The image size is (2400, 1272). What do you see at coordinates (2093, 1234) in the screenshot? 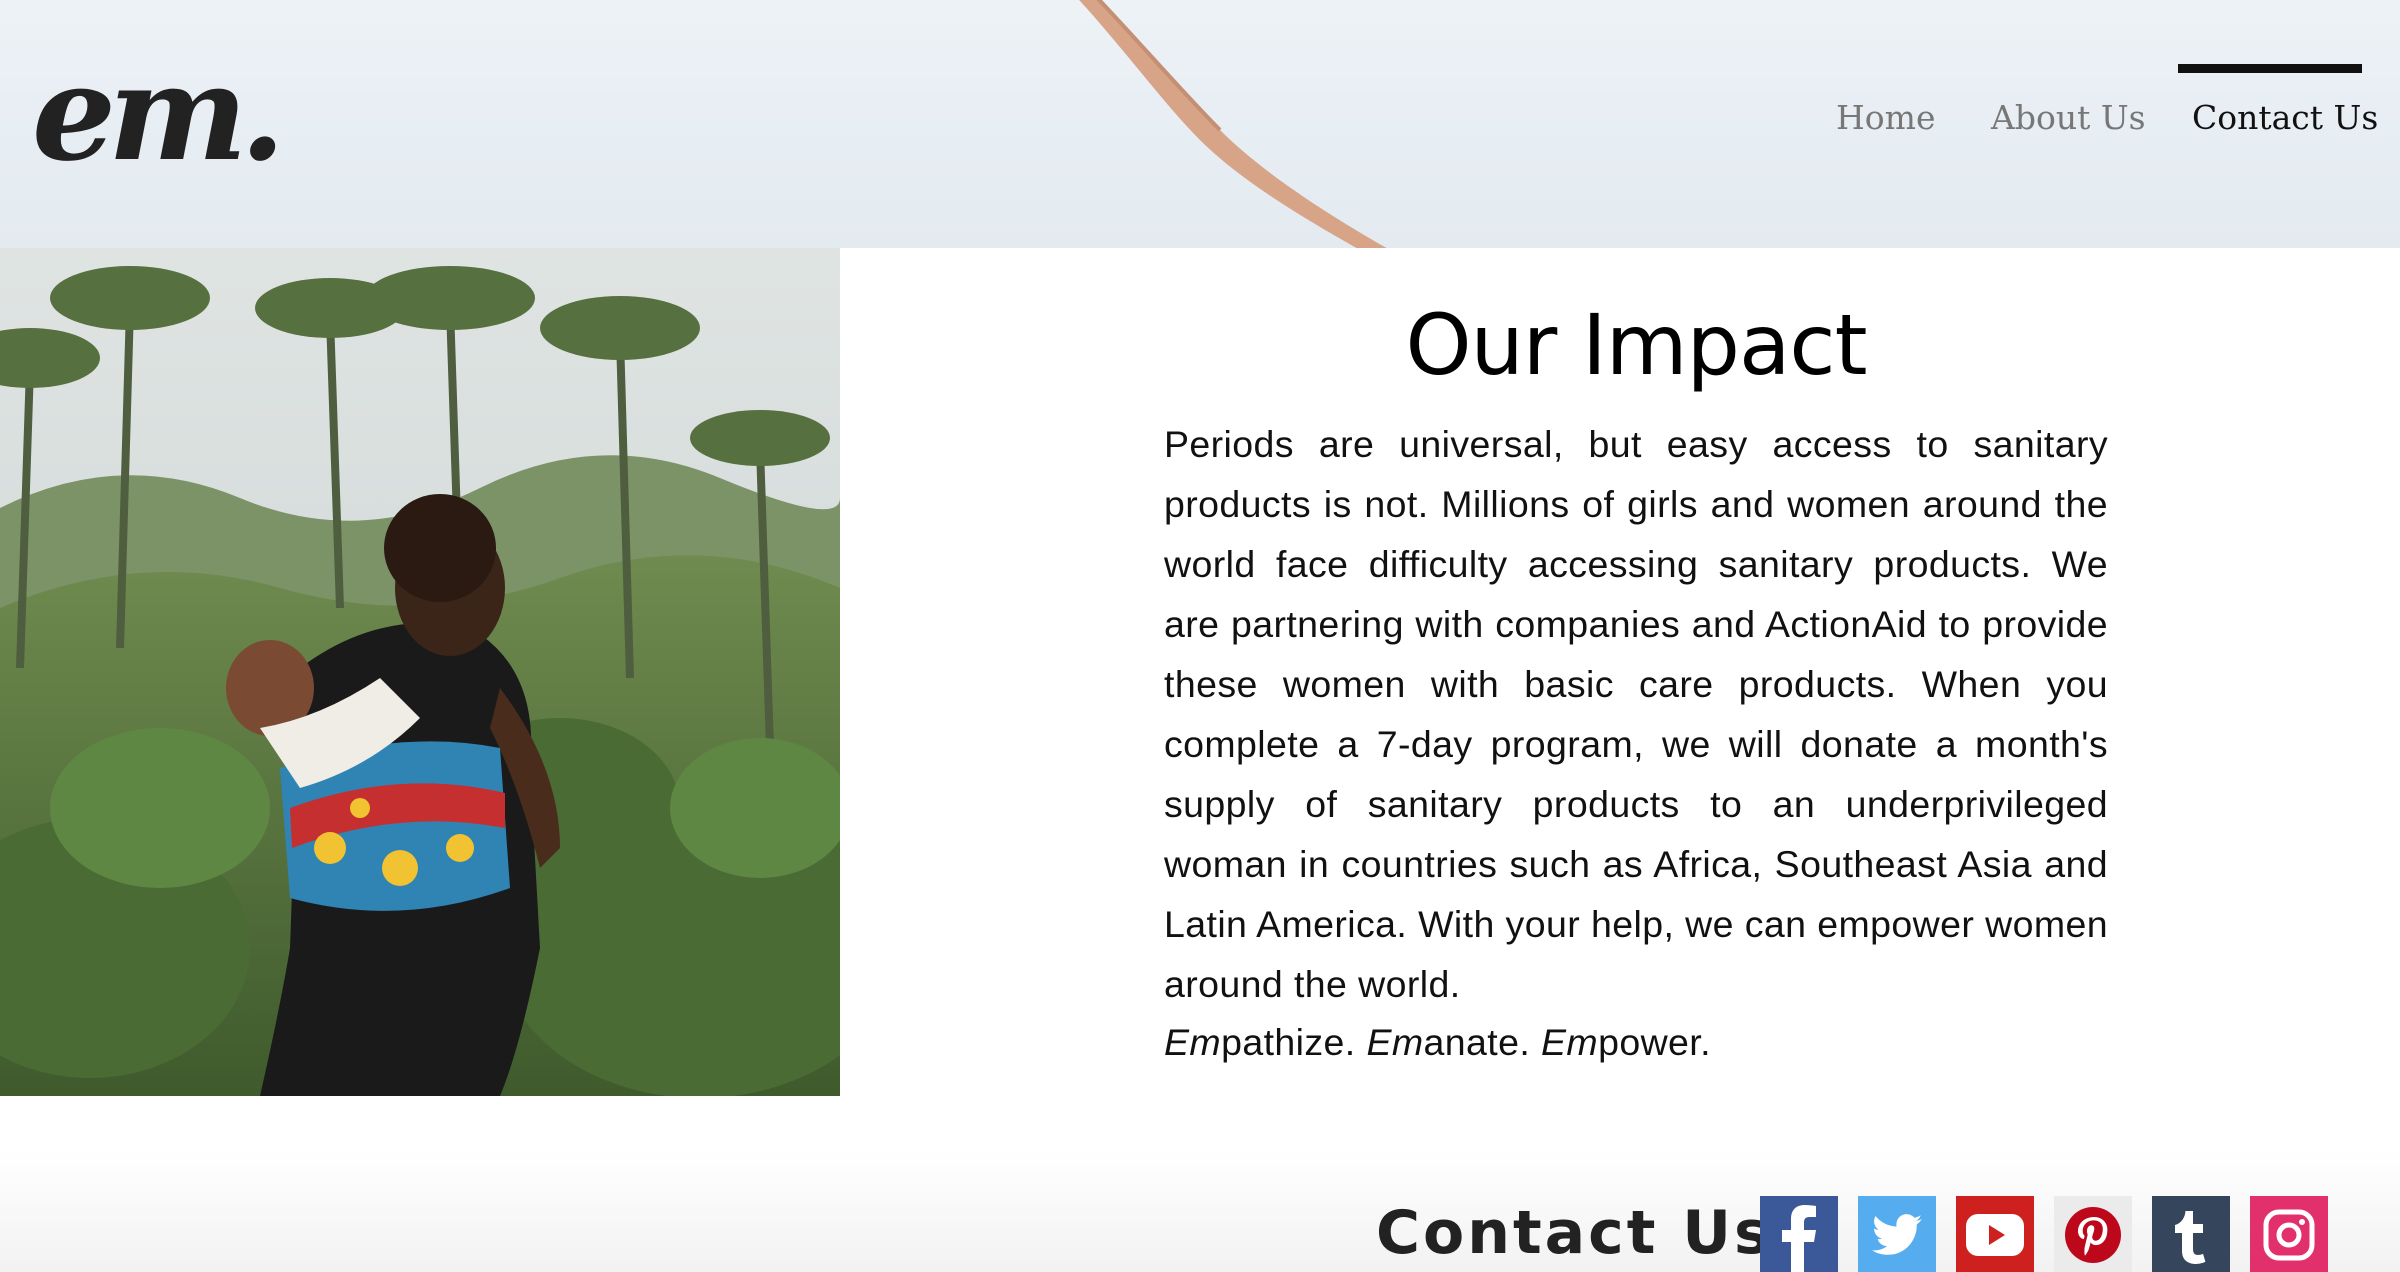
I see `pinterest-icon` at bounding box center [2093, 1234].